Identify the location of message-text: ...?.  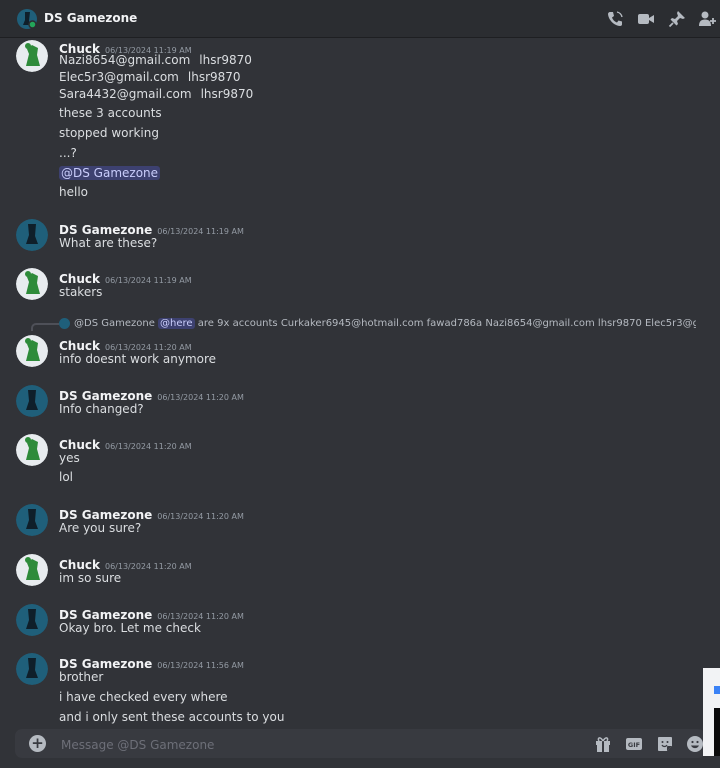
(68, 153).